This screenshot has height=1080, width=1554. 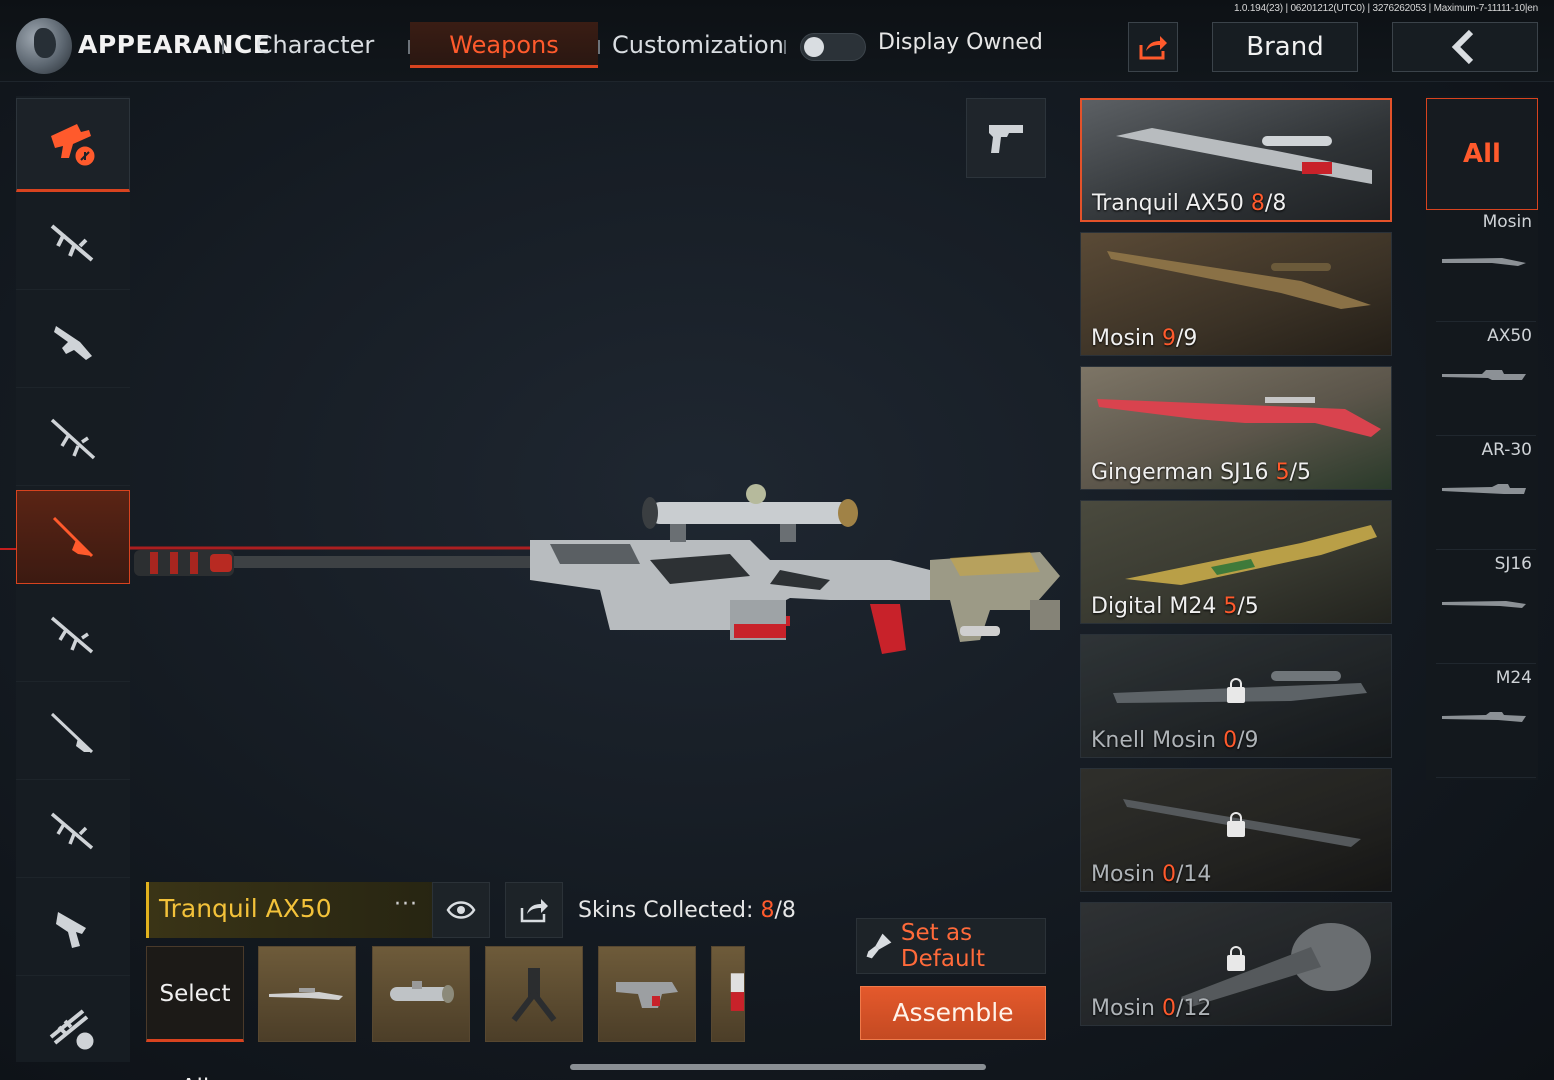 I want to click on set-as-default-button: Set as Default, so click(x=951, y=946).